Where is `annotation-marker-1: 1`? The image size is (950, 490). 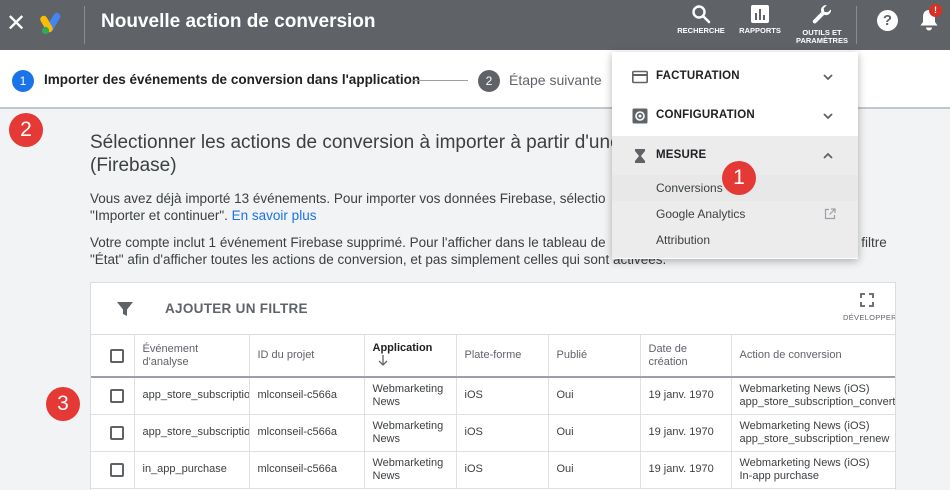 annotation-marker-1: 1 is located at coordinates (739, 178).